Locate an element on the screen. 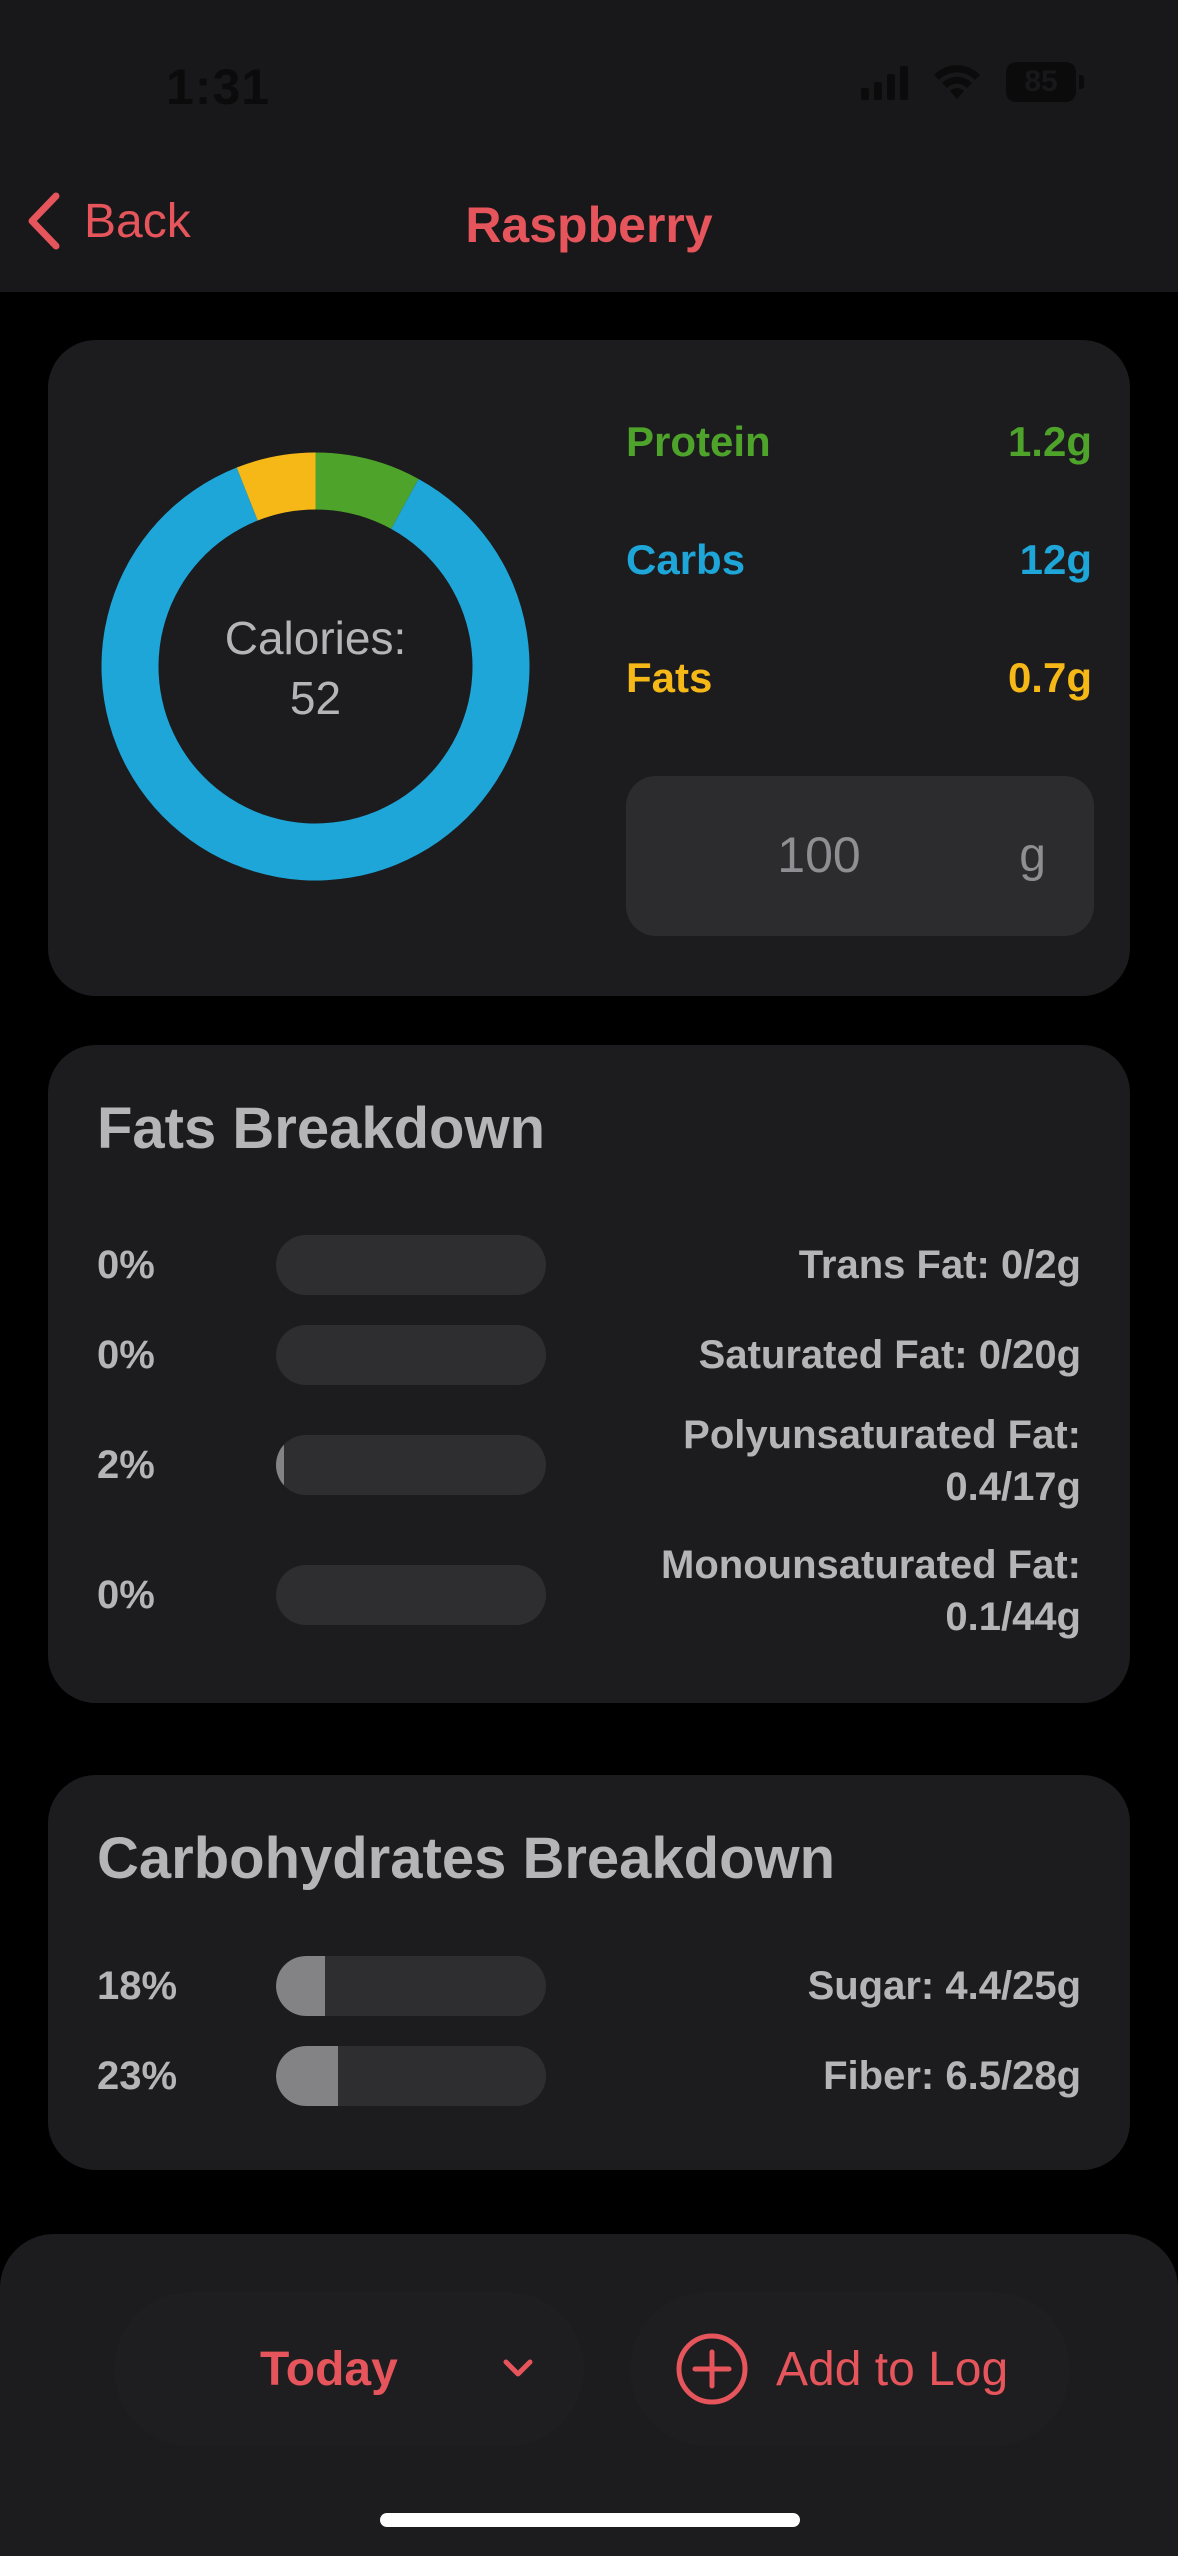 Image resolution: width=1178 pixels, height=2556 pixels. battery-icon: 85 is located at coordinates (1045, 82).